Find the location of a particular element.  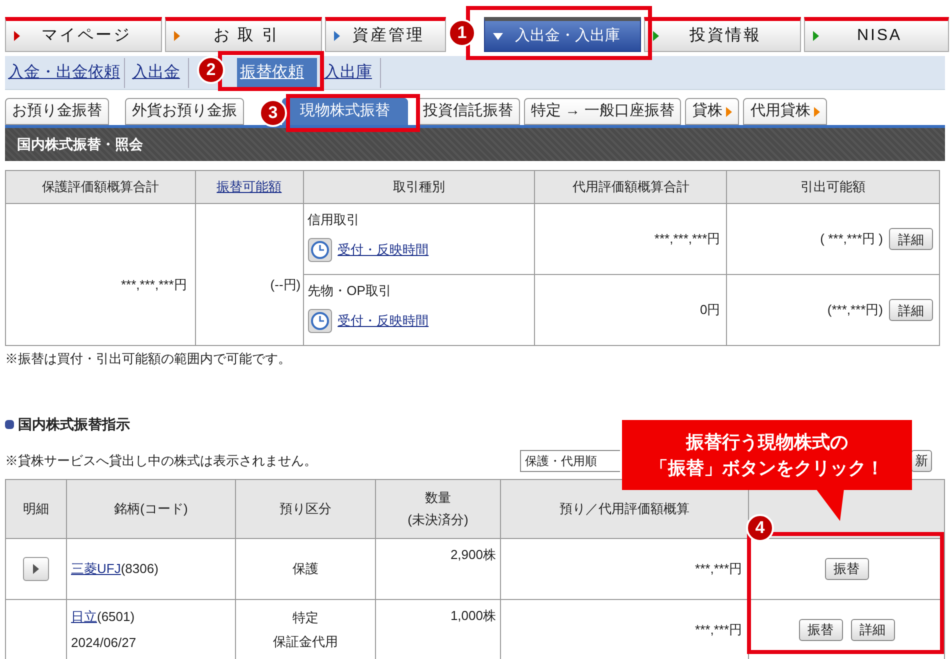

column-header: 預り／代用評価額概算 is located at coordinates (624, 509).